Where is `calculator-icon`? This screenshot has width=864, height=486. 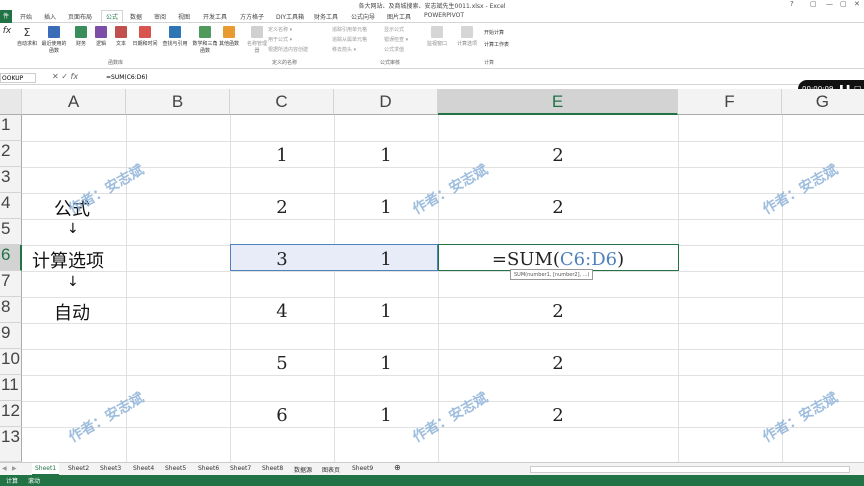
calculator-icon is located at coordinates (467, 32).